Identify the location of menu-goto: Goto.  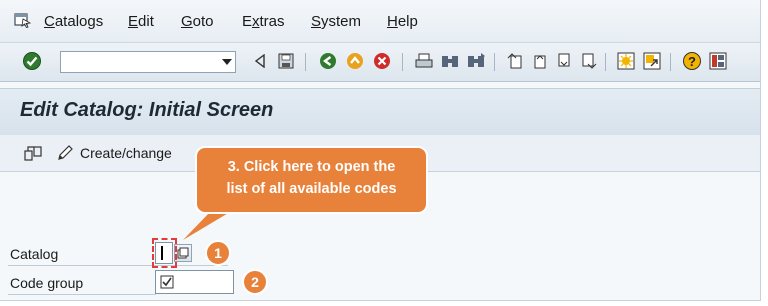
(197, 21).